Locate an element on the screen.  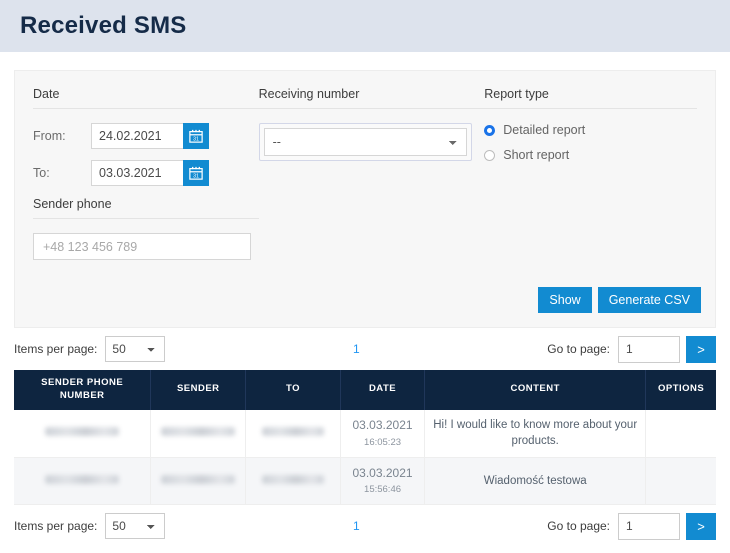
date-from-row: From: 31 is located at coordinates (146, 136).